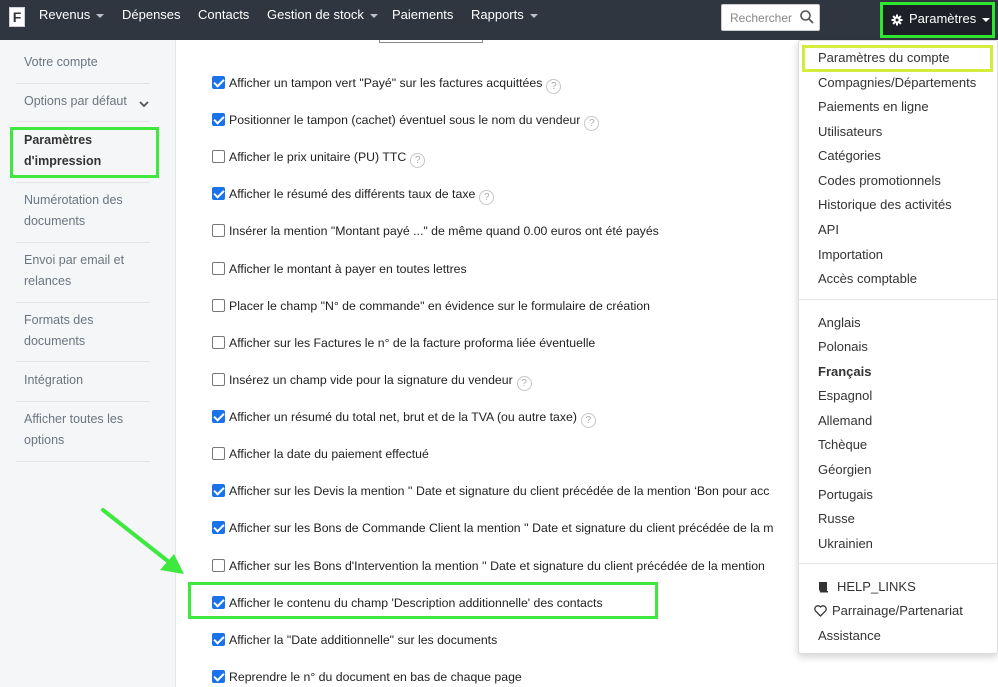 This screenshot has height=687, width=998. Describe the element at coordinates (72, 16) in the screenshot. I see `nav-revenus: Revenus` at that location.